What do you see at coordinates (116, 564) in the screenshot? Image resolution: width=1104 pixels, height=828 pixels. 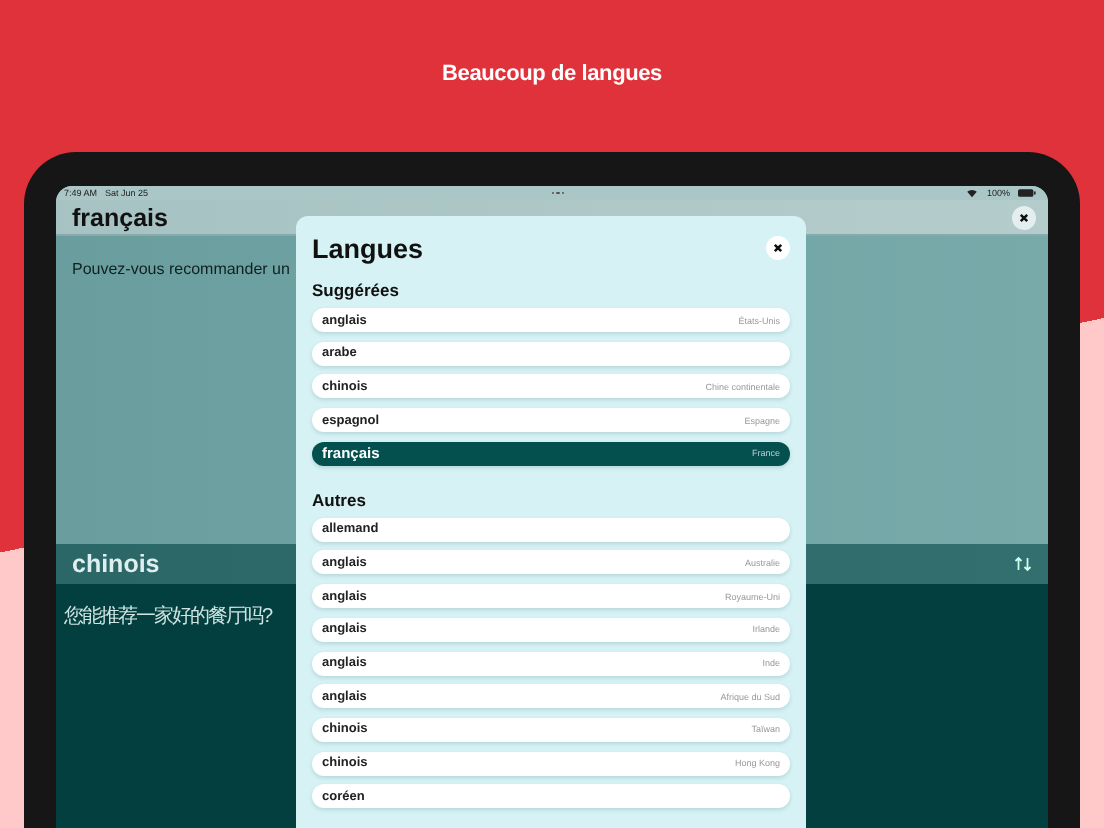 I see `target-language: chinois` at bounding box center [116, 564].